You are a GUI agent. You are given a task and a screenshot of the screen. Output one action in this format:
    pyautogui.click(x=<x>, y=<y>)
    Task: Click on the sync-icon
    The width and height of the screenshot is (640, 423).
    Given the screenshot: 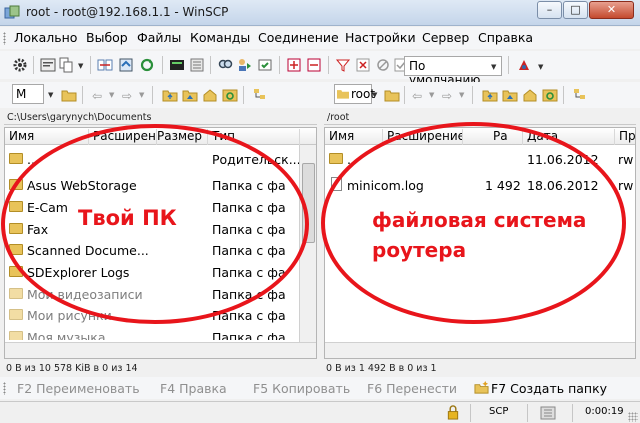 What is the action you would take?
    pyautogui.click(x=126, y=65)
    